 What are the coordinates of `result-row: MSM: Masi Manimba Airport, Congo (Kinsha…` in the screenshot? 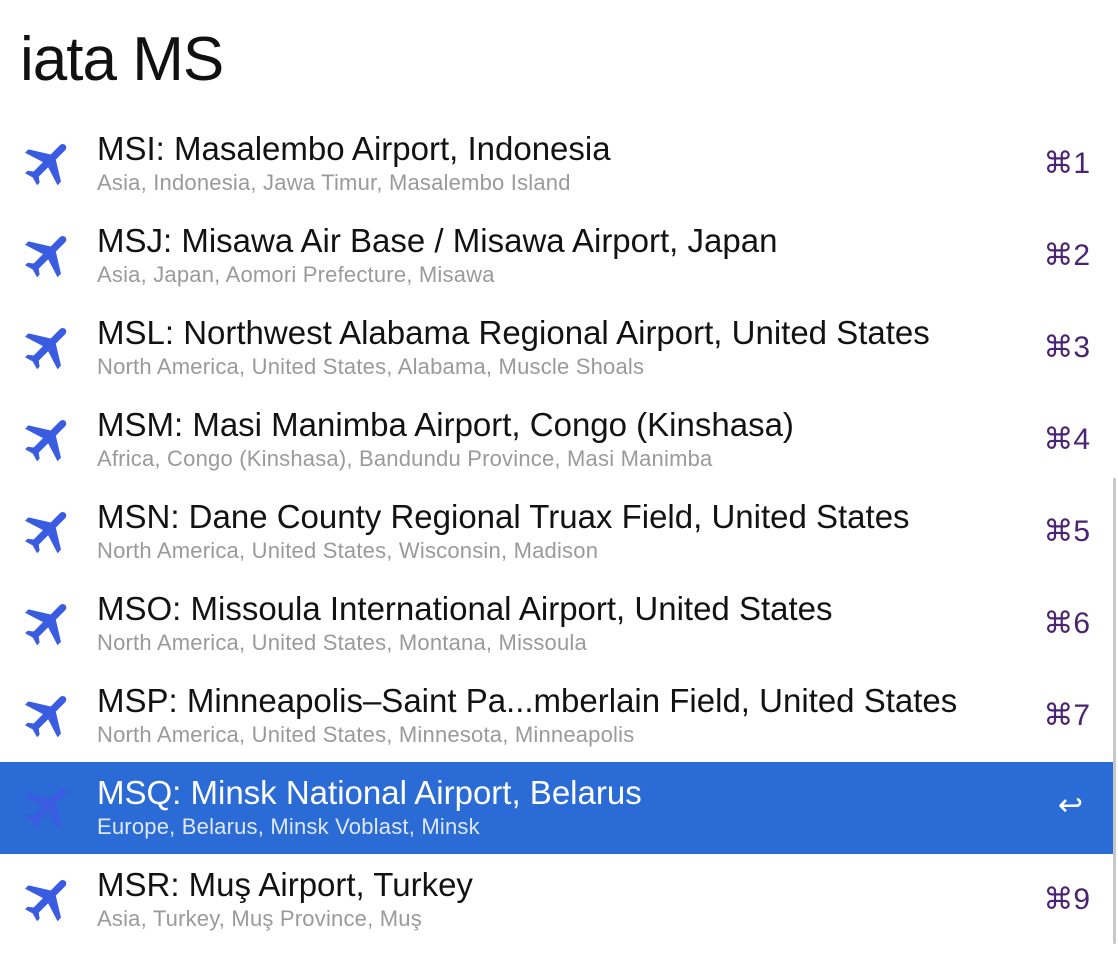 It's located at (556, 440).